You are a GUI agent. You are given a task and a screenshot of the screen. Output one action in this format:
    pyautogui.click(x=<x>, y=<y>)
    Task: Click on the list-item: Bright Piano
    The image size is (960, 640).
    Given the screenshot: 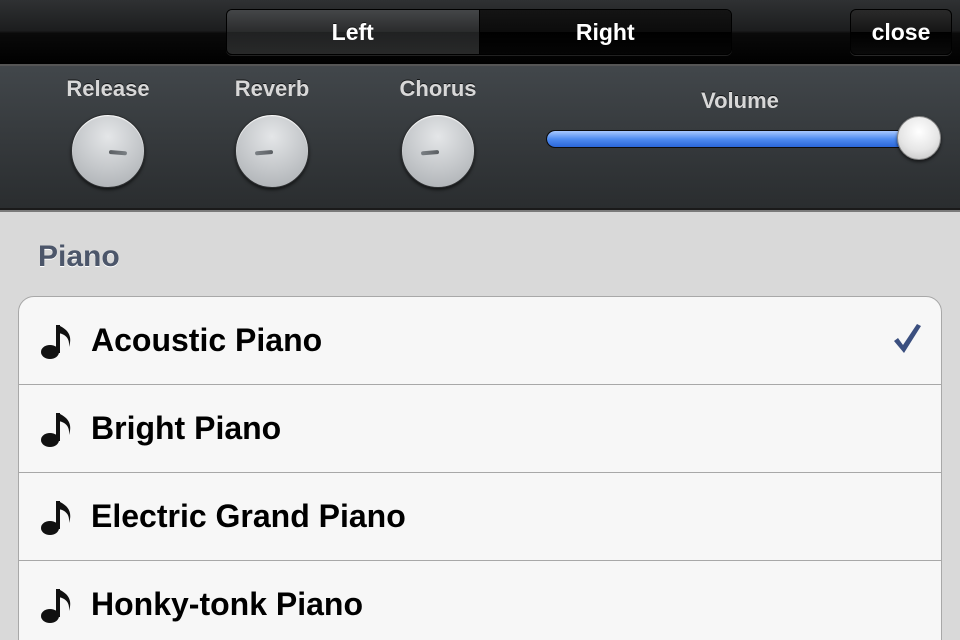 What is the action you would take?
    pyautogui.click(x=480, y=429)
    